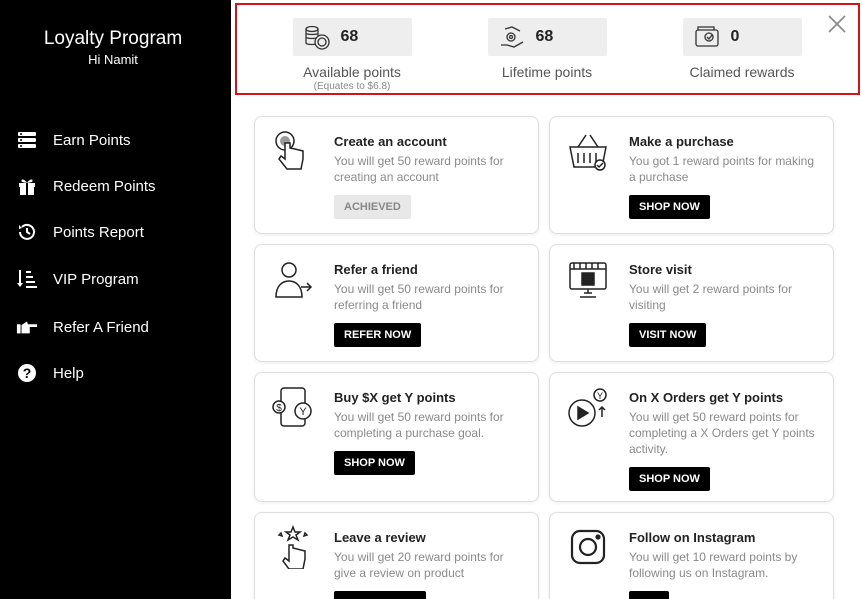  Describe the element at coordinates (837, 24) in the screenshot. I see `close-icon` at that location.